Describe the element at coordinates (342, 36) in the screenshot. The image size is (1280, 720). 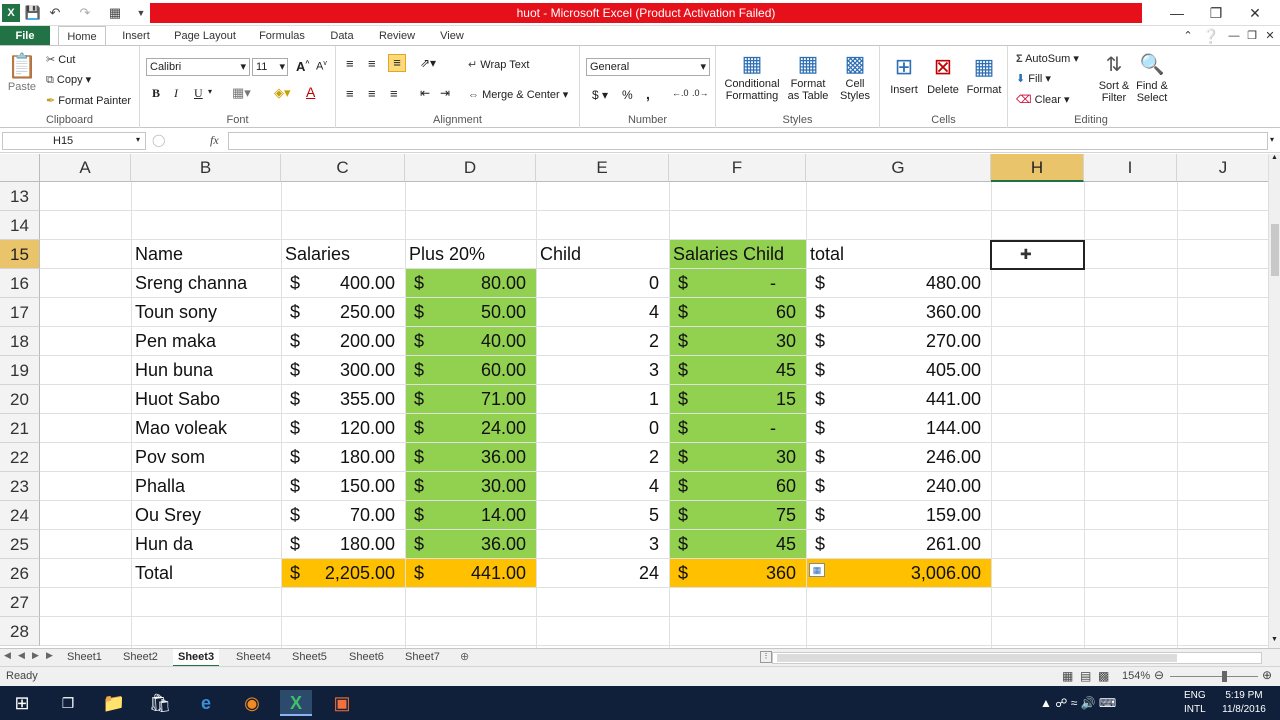
I see `tab-data: Data` at that location.